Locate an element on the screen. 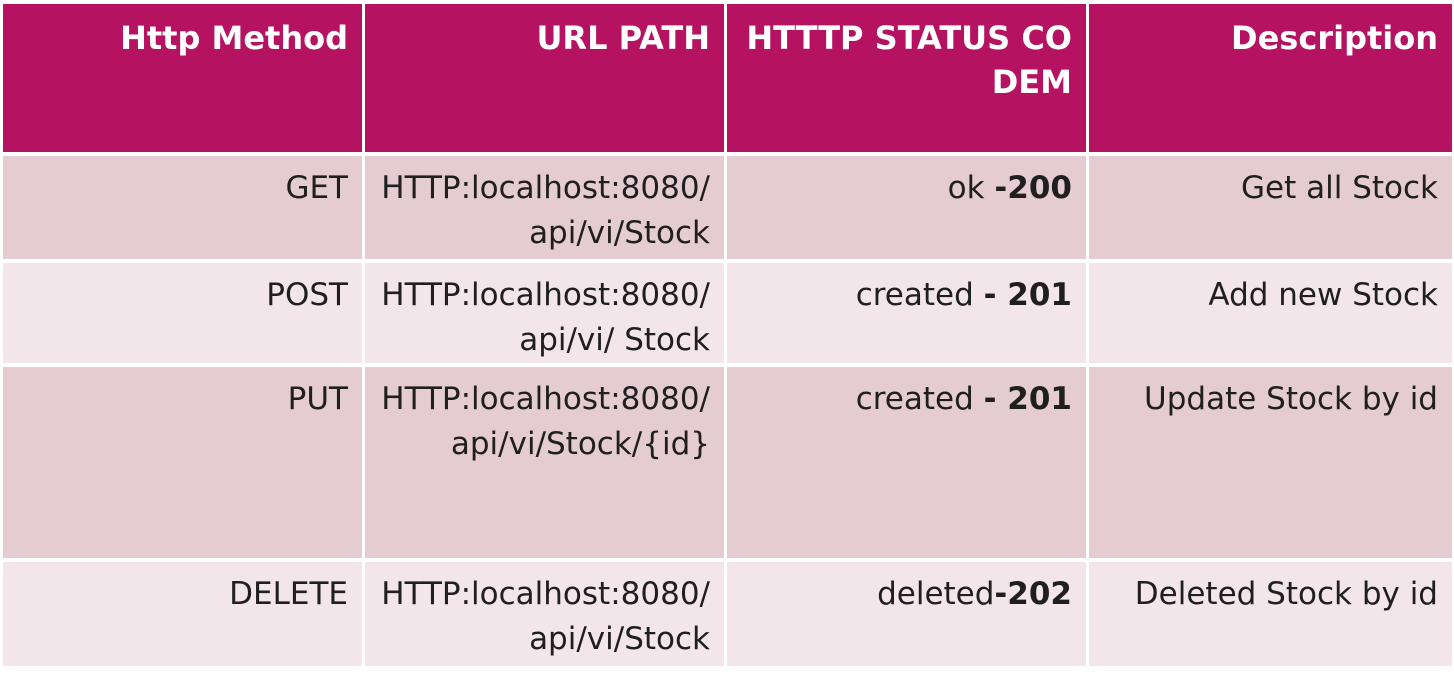 Image resolution: width=1454 pixels, height=681 pixels. description-cell: Deleted Stock by id is located at coordinates (1270, 612).